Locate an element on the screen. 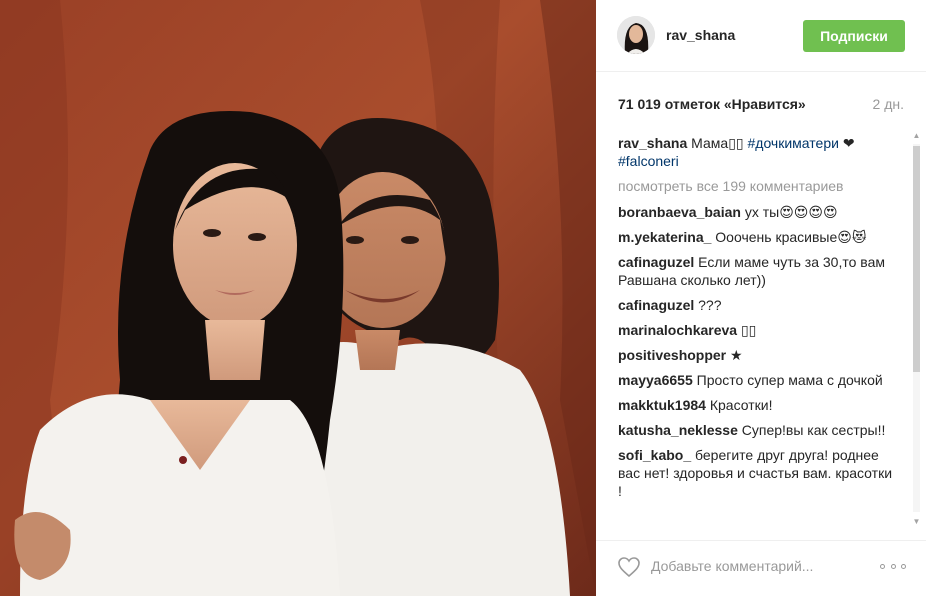  comment-item: makktuk1984 Красотки! is located at coordinates (758, 405).